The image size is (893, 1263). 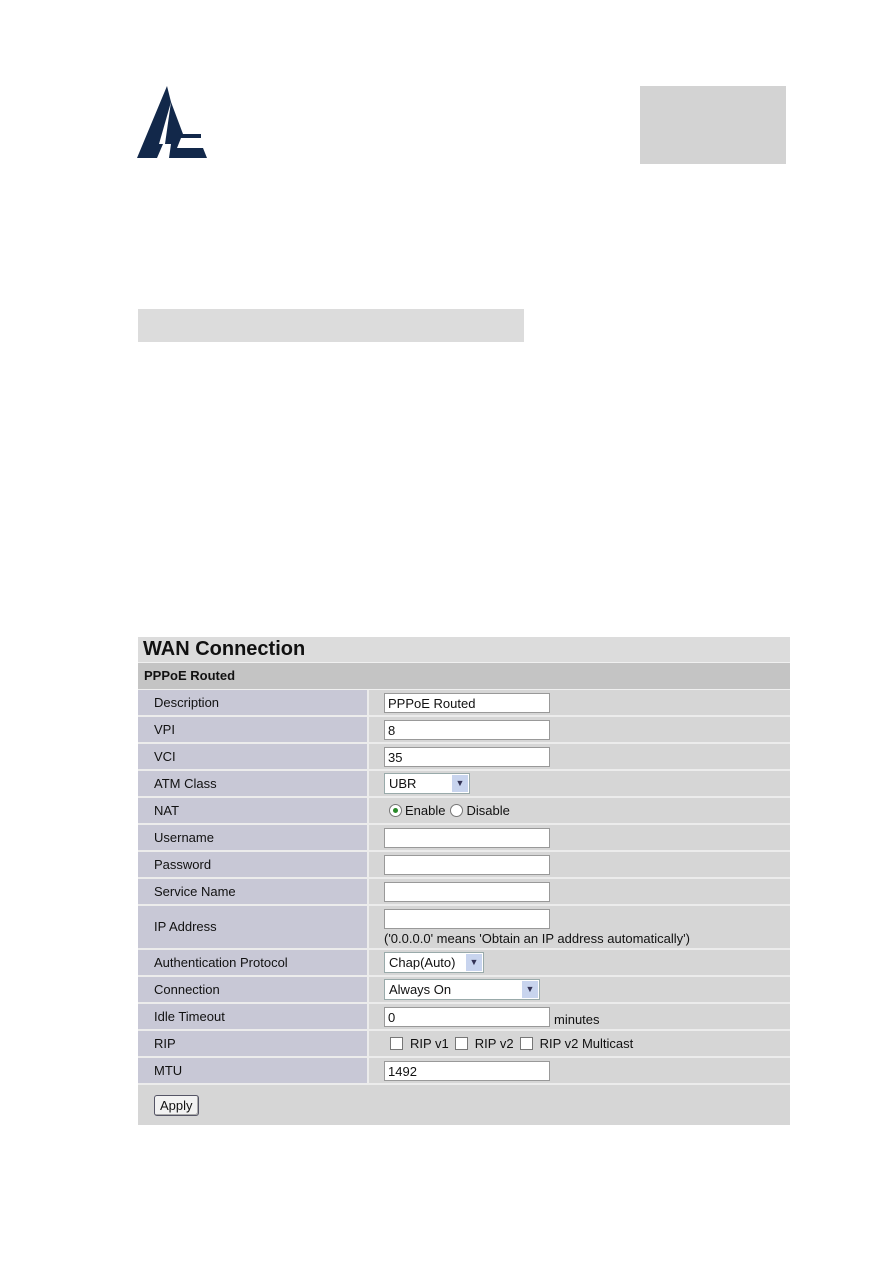 I want to click on label: ATM Class, so click(x=253, y=783).